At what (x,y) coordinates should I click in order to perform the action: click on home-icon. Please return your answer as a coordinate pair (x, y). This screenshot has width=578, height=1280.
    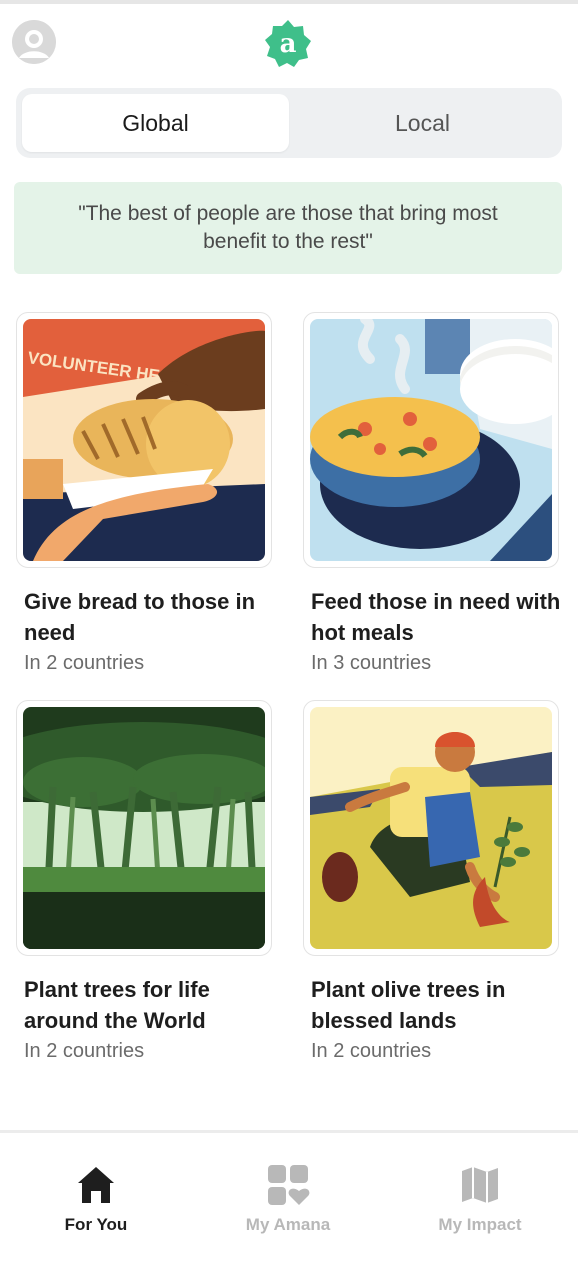
    Looking at the image, I should click on (96, 1185).